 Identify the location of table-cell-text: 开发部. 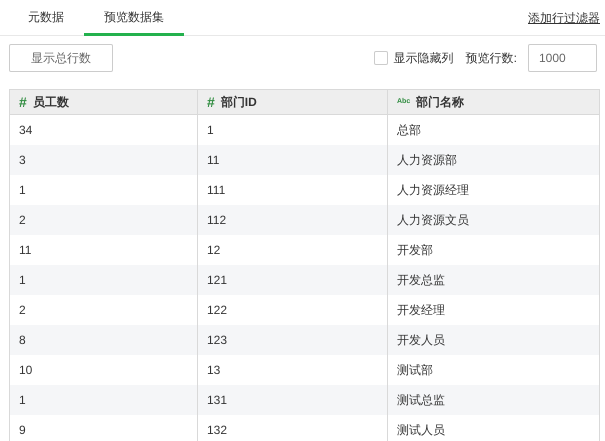
(415, 250).